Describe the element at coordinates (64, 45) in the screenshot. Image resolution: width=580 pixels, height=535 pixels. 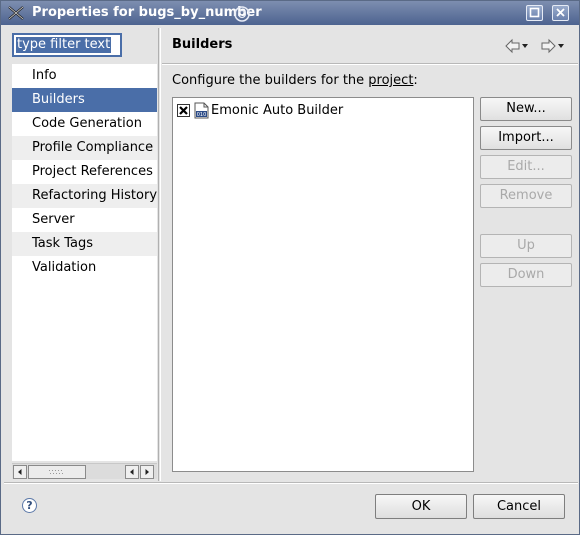
I see `filter-input-text: type filter text` at that location.